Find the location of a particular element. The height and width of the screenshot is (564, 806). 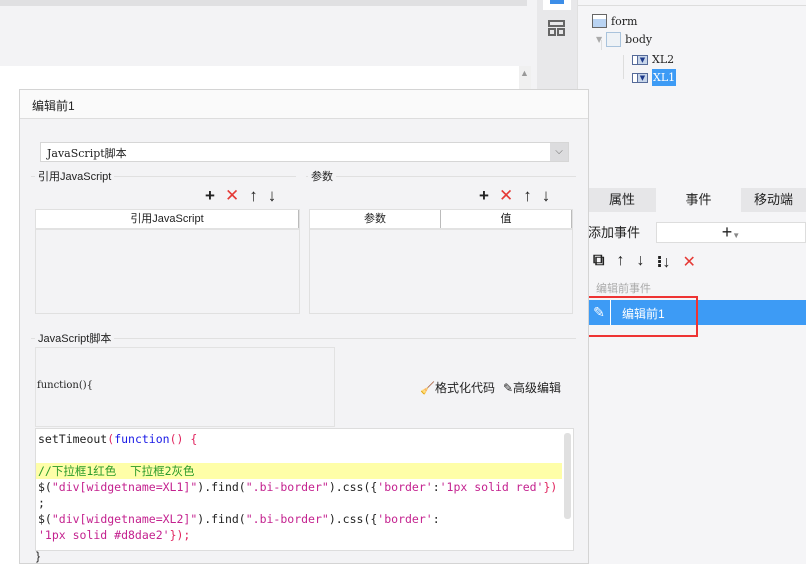

param-up-button: ↑ is located at coordinates (527, 195).